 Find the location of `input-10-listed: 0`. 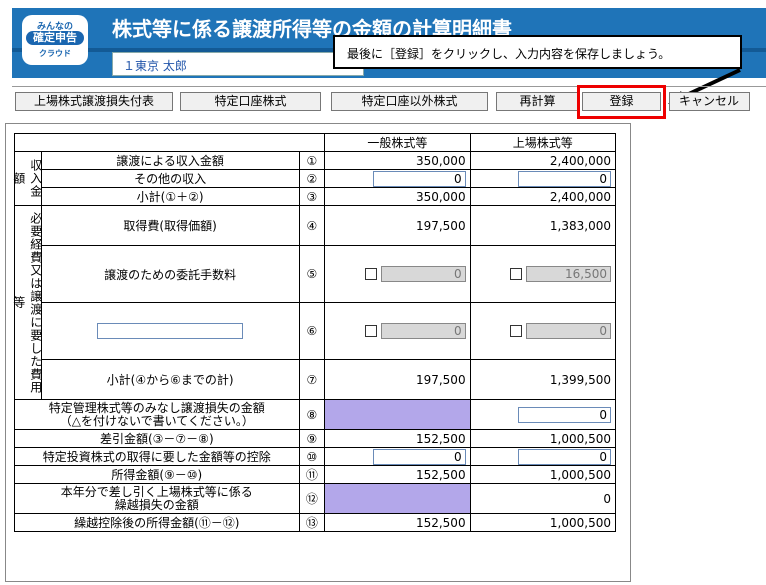

input-10-listed: 0 is located at coordinates (564, 456).